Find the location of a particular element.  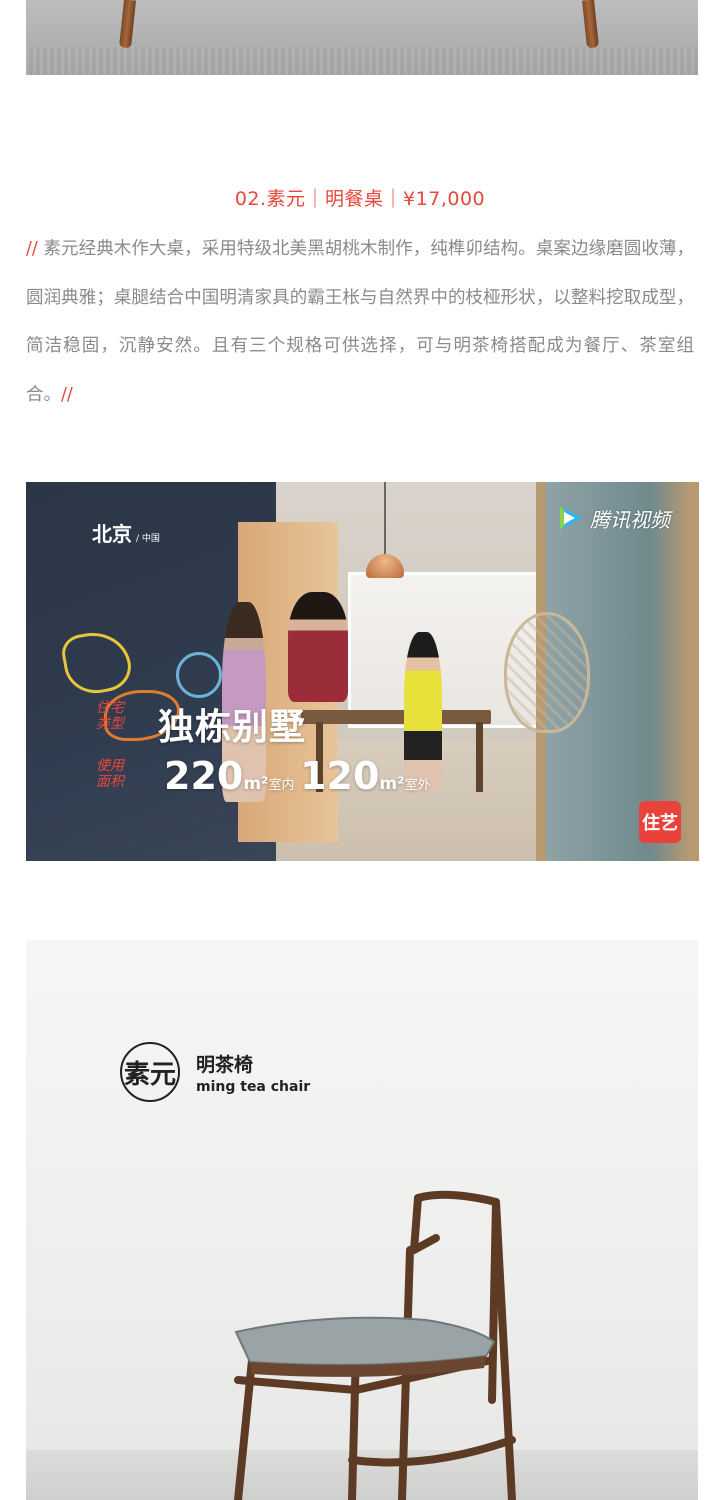

label-house-type: 住宅 类型 is located at coordinates (110, 716).